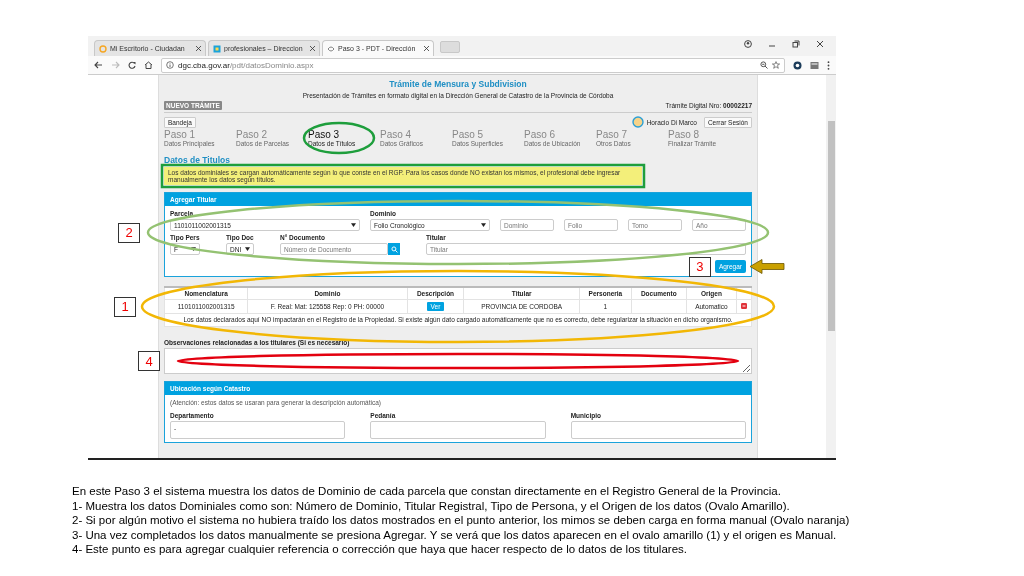  I want to click on avatar-icon, so click(637, 122).